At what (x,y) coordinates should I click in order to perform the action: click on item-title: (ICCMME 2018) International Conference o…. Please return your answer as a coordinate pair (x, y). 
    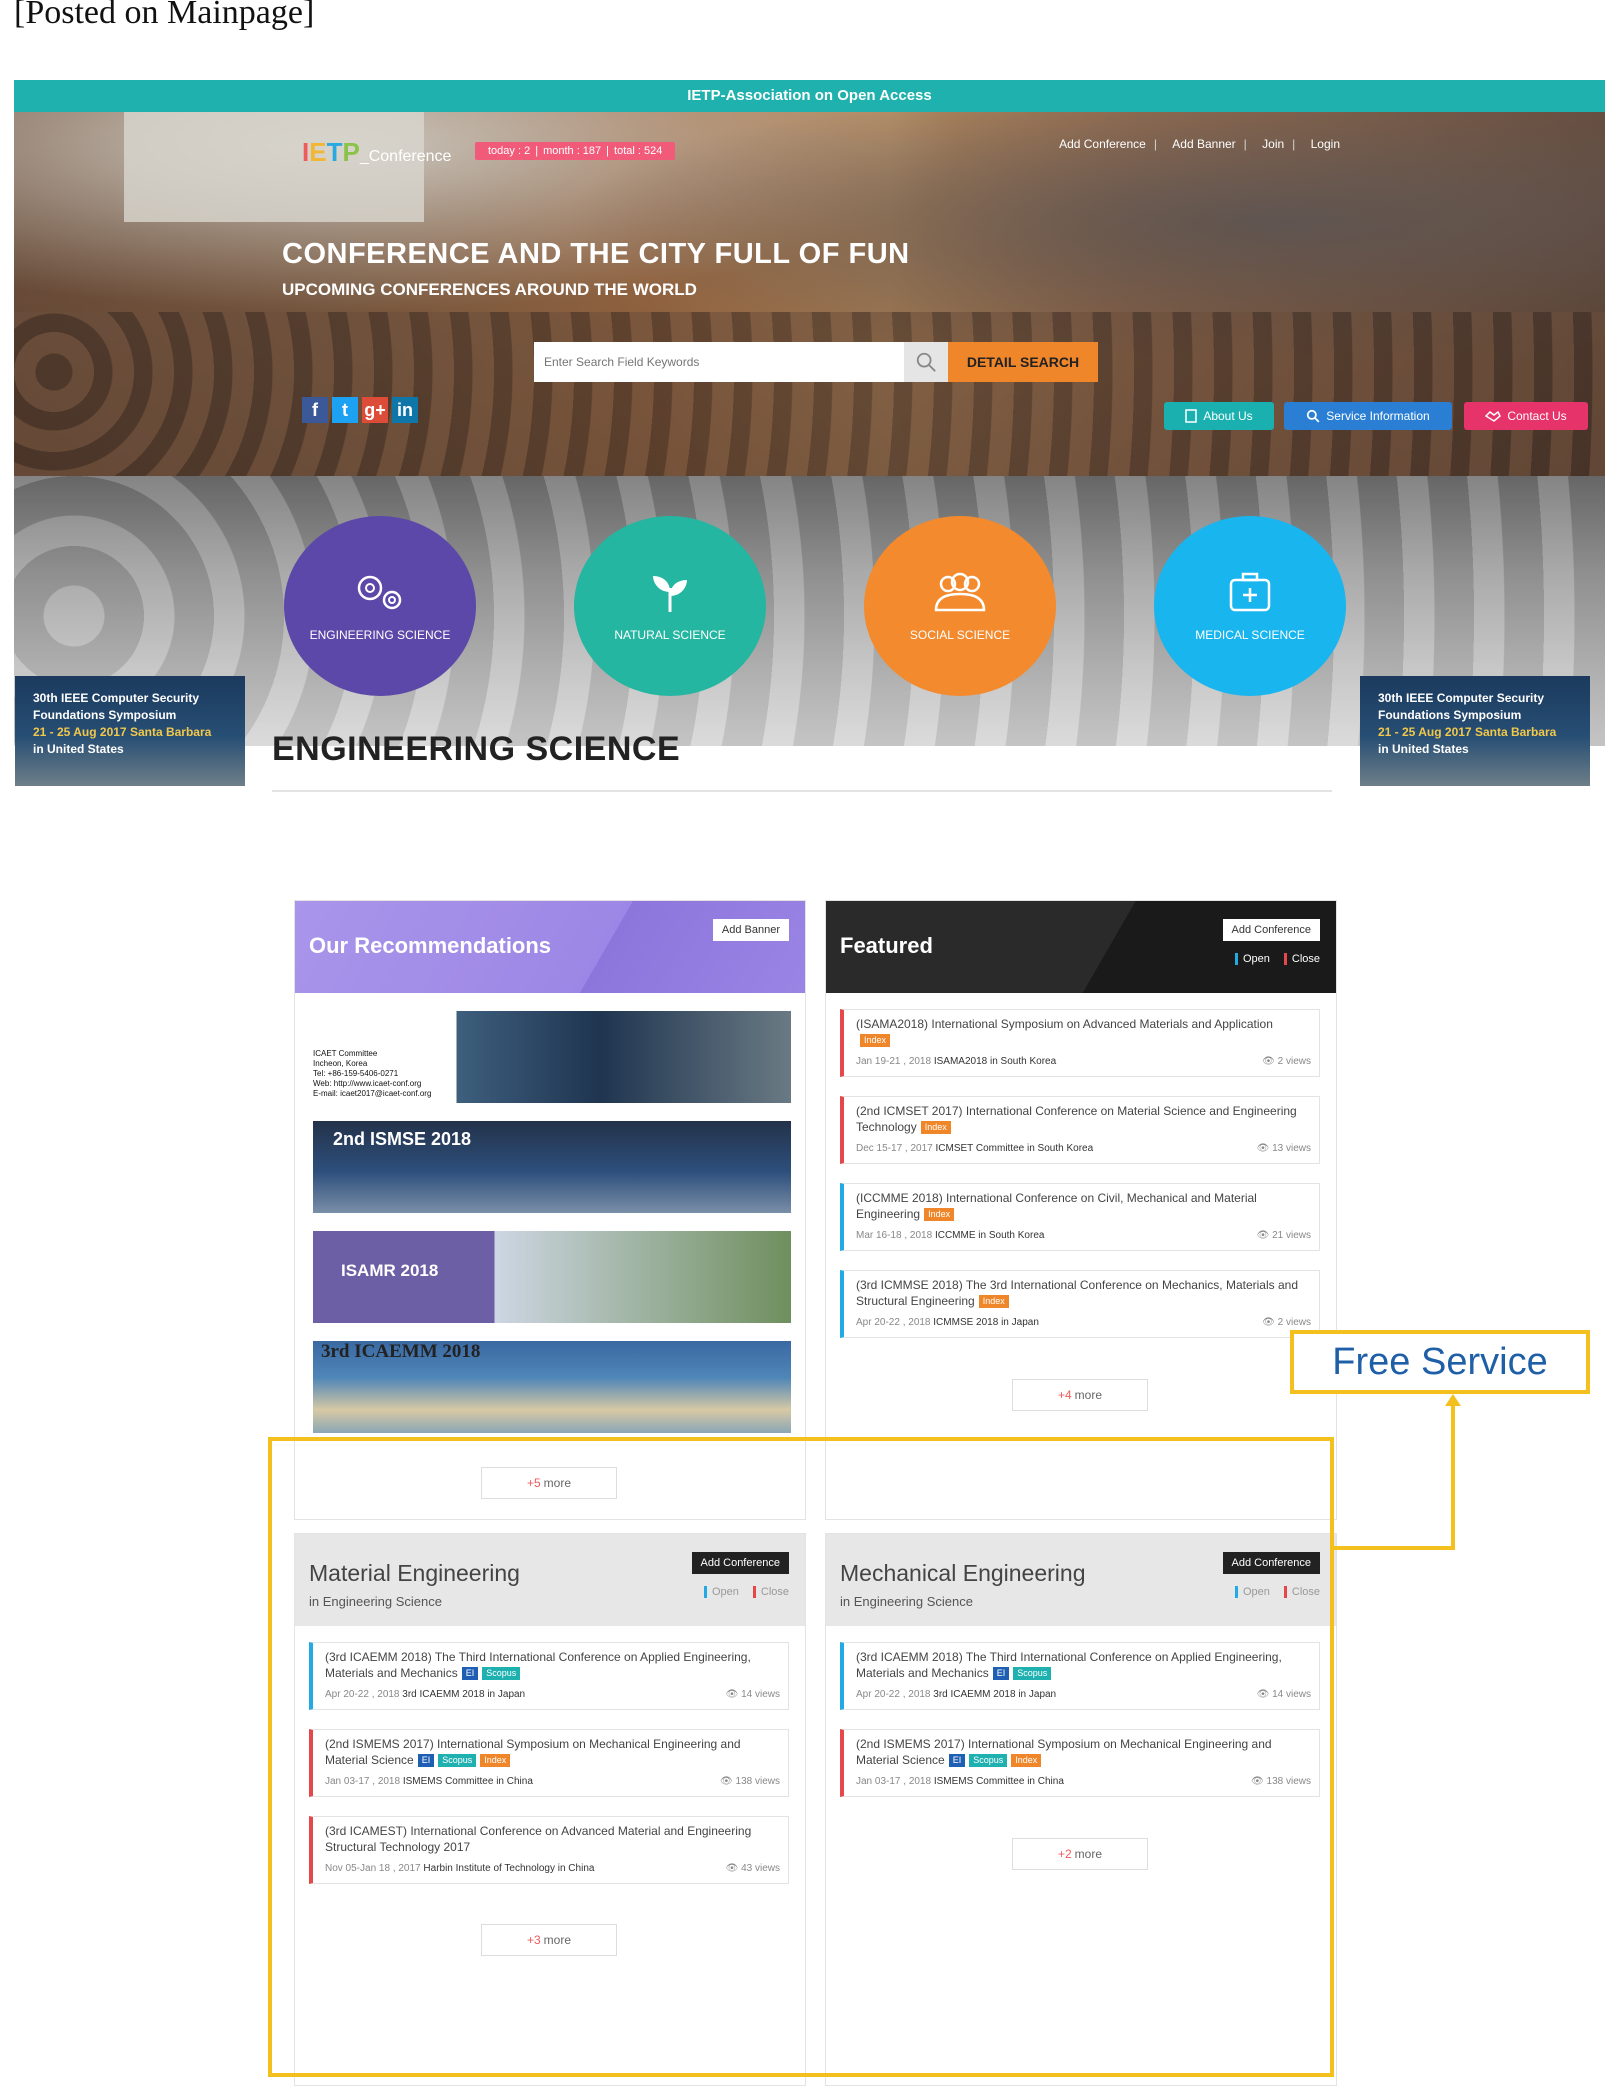
    Looking at the image, I should click on (1056, 1206).